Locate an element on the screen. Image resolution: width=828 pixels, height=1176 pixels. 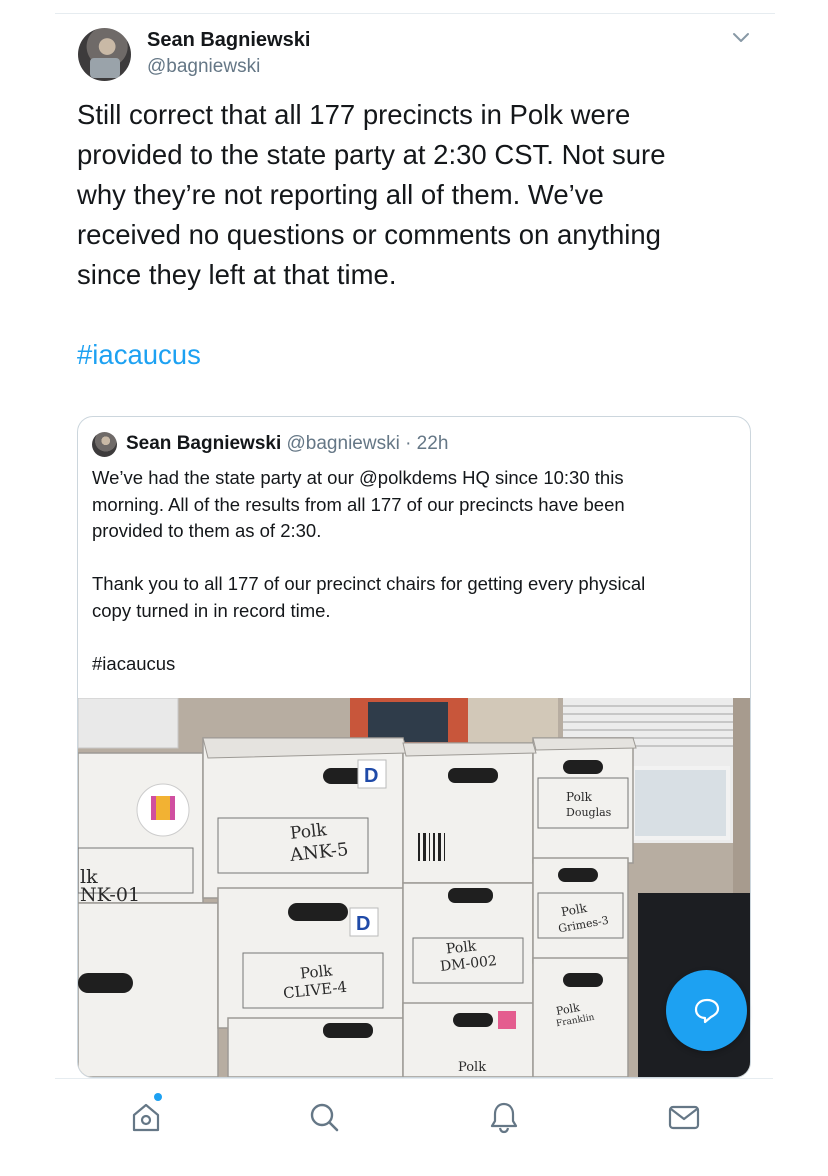
top-divider is located at coordinates (415, 13).